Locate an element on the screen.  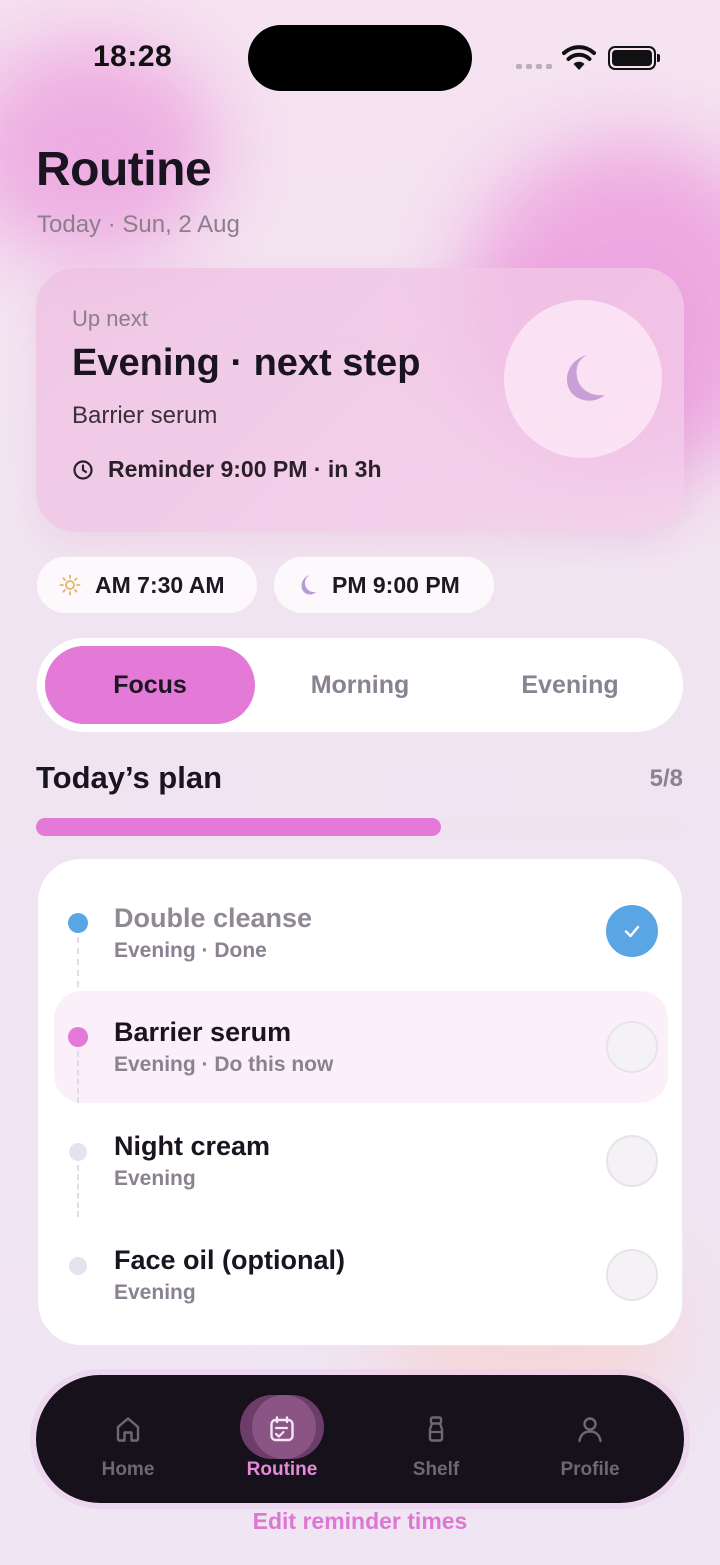
up-next-reminder-text: Reminder 9:00 PM · in 3h is located at coordinates (245, 469).